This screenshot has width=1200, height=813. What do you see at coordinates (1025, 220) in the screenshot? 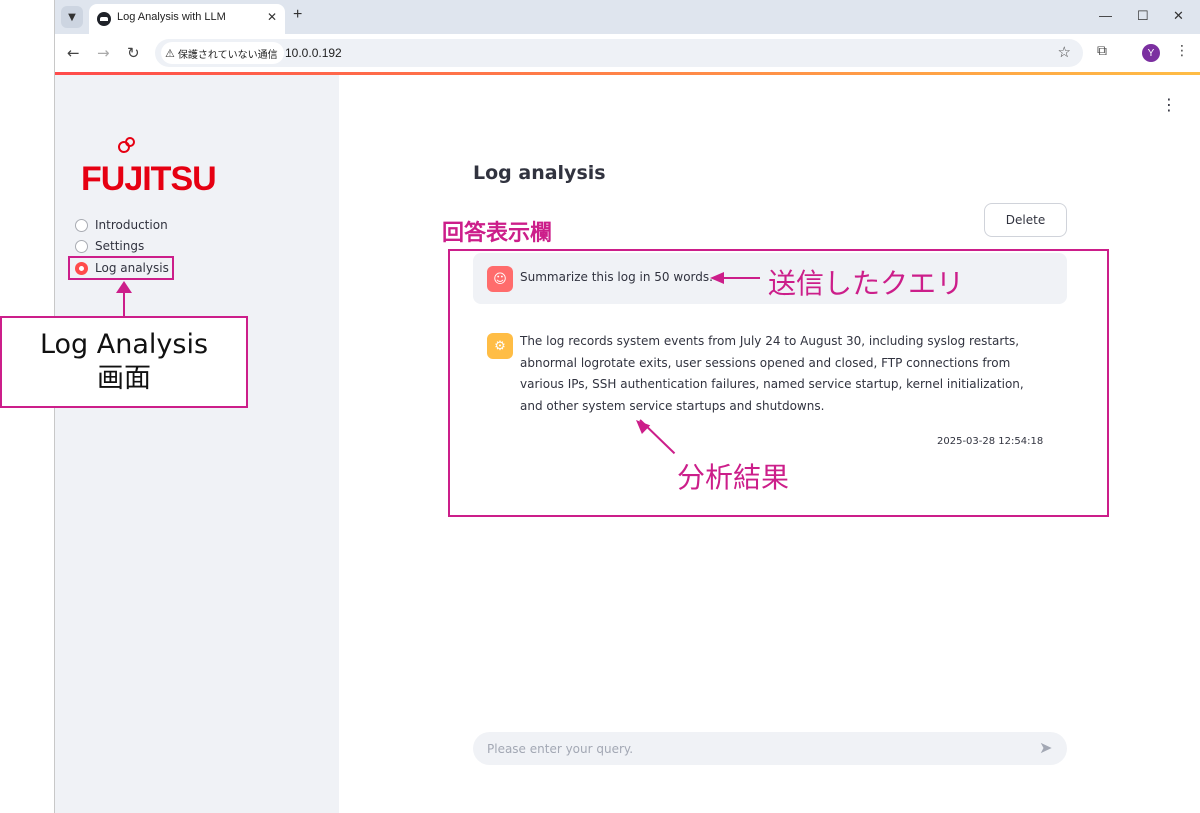
I see `delete-button: Delete` at bounding box center [1025, 220].